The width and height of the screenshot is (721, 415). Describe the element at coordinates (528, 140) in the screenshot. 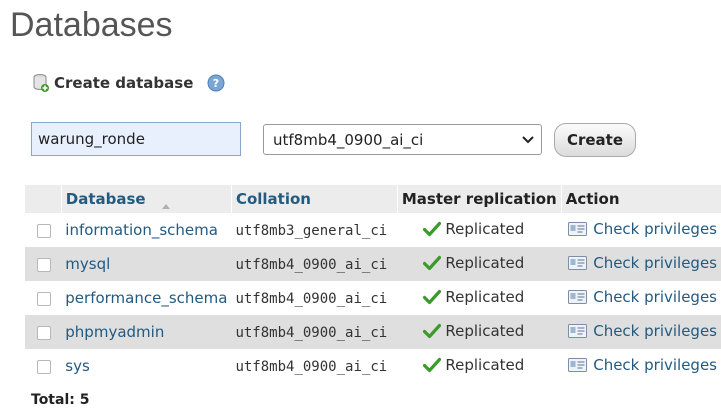

I see `chevron-down-icon` at that location.